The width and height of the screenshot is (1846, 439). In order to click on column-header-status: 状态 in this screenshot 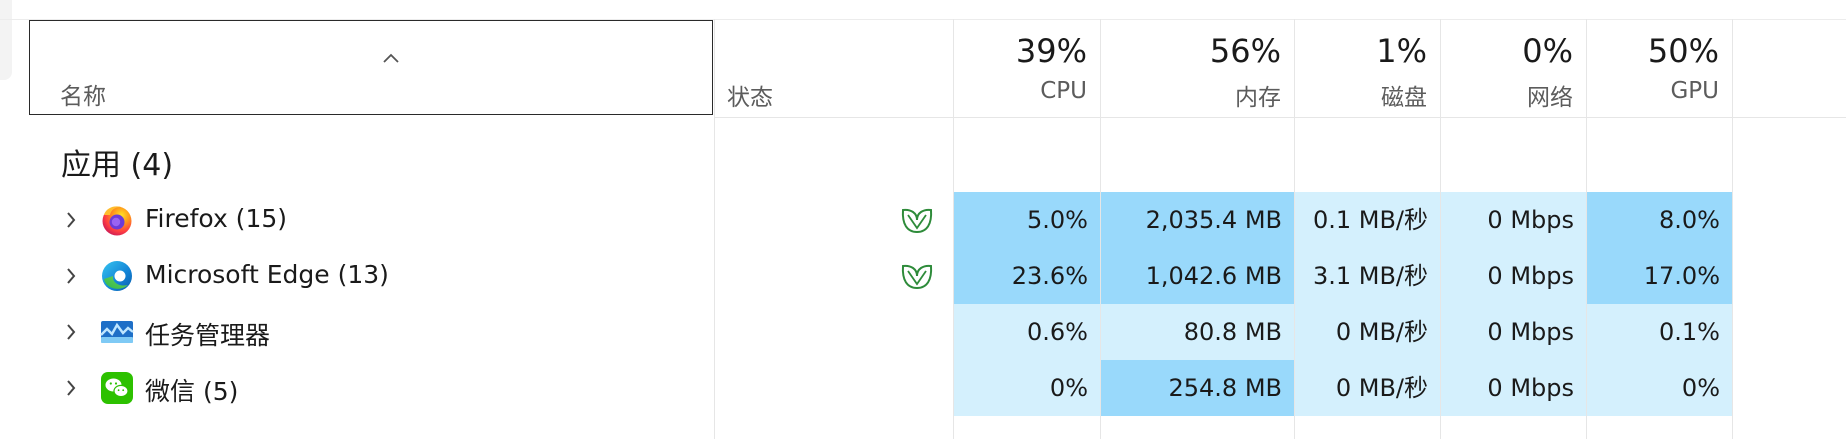, I will do `click(834, 68)`.